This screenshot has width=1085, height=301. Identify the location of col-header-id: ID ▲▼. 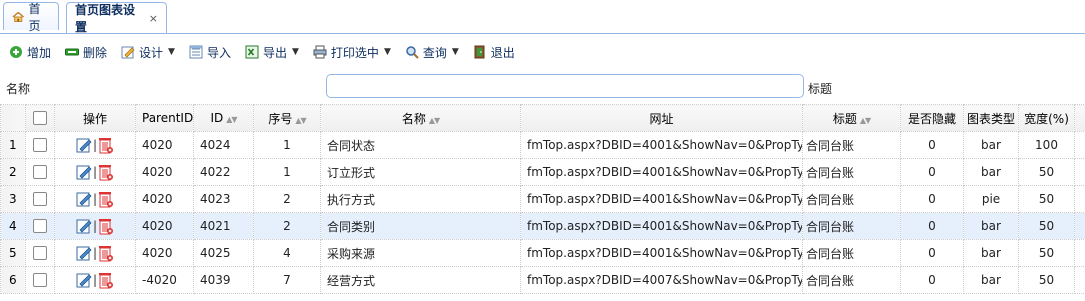
(223, 118).